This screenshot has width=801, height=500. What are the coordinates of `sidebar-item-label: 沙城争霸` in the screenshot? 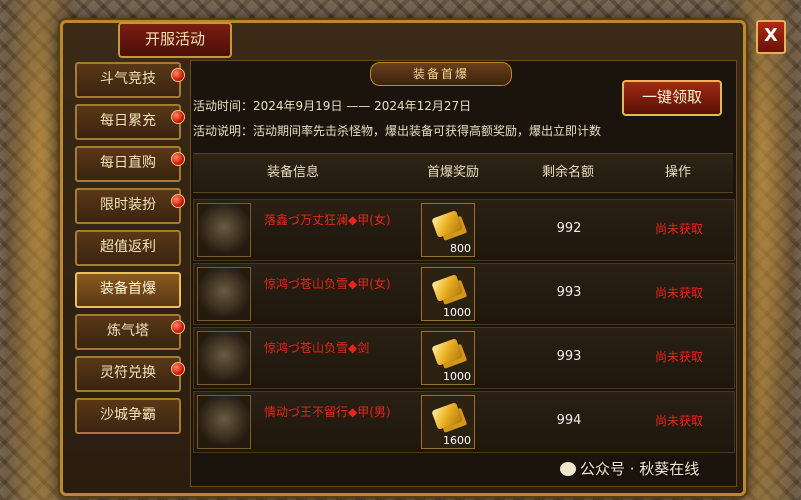 It's located at (128, 415).